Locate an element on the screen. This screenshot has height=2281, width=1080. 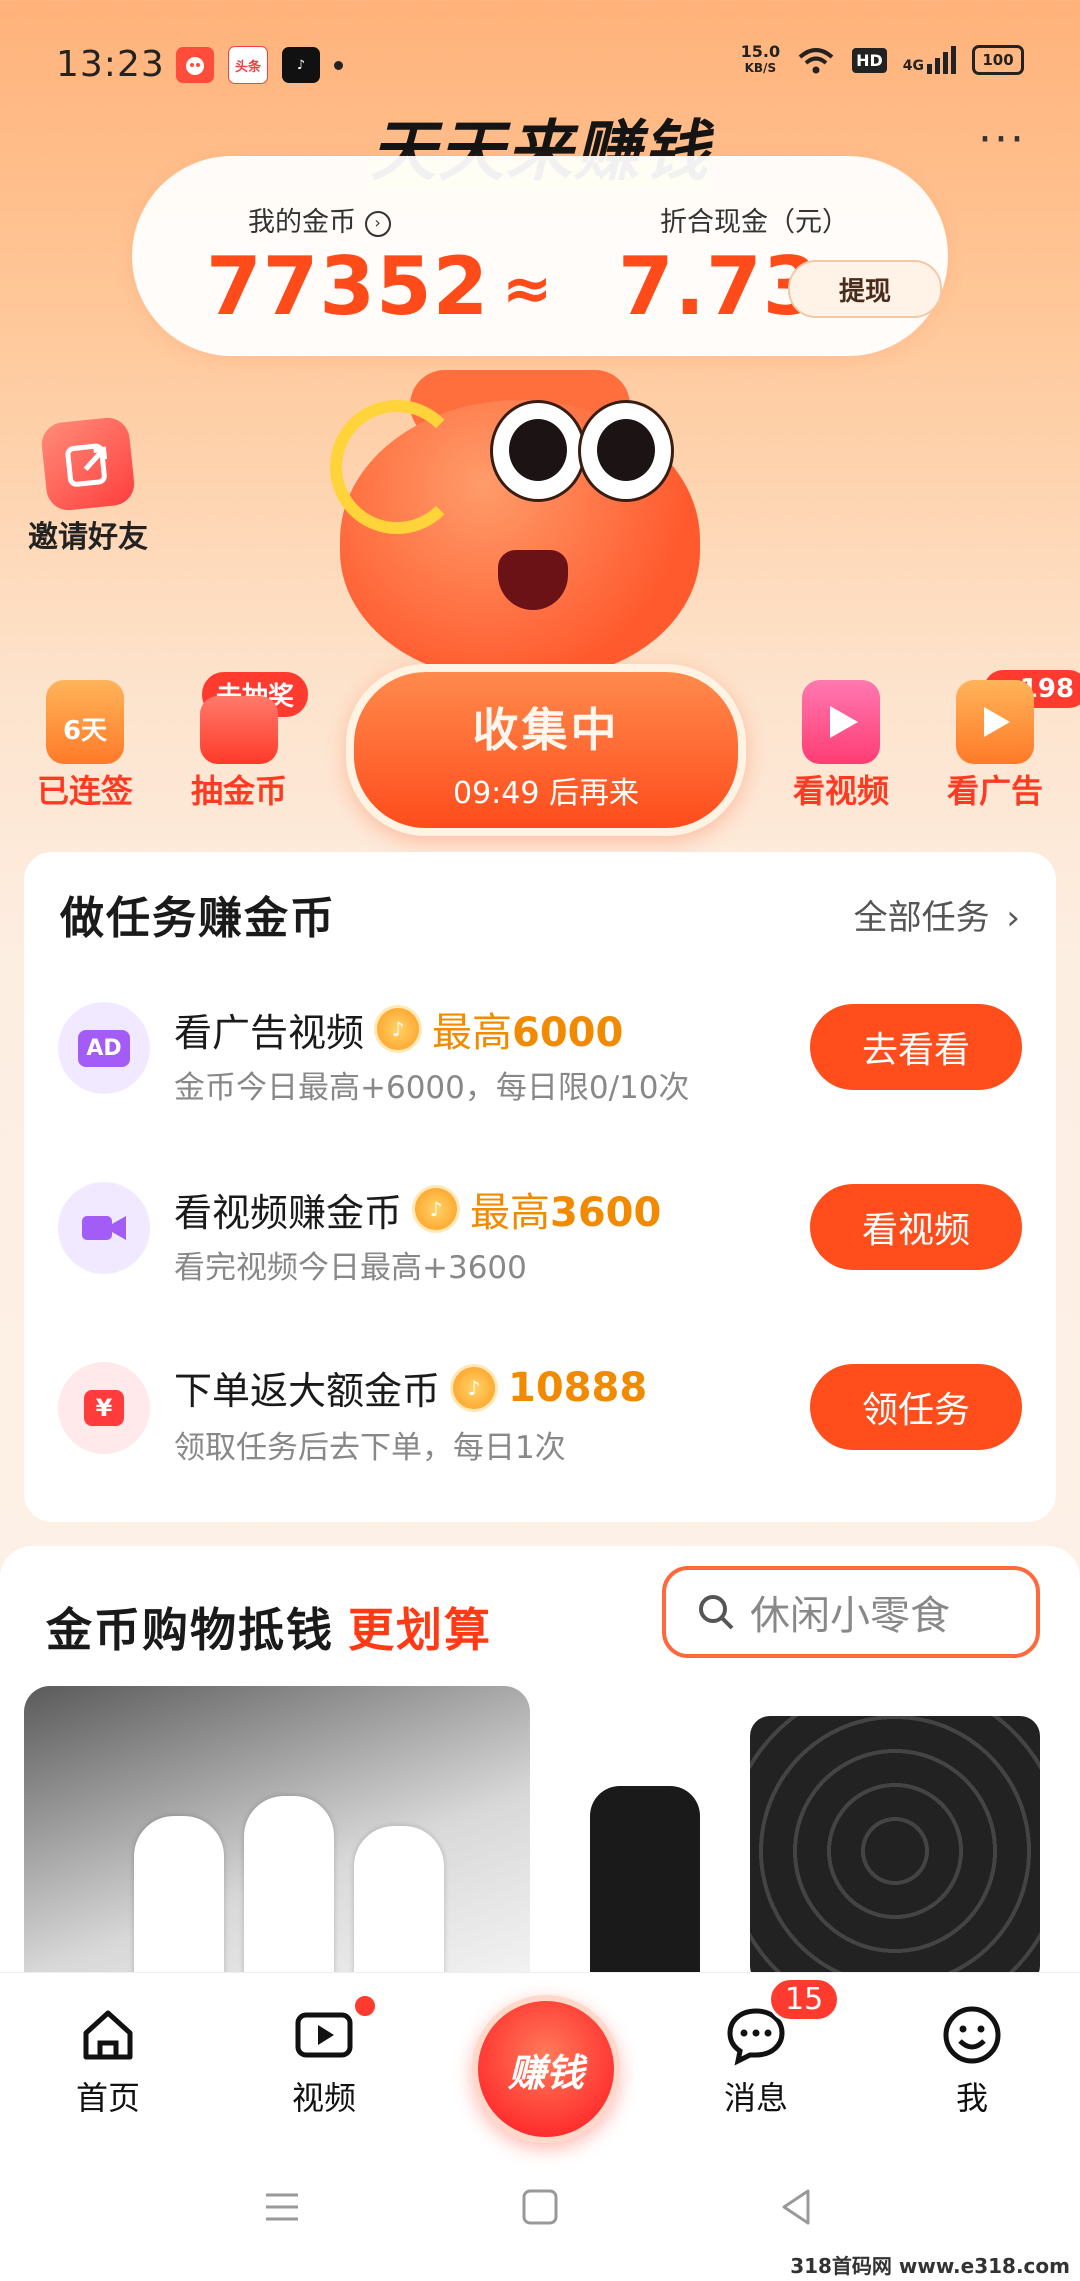
video-icon is located at coordinates (335, 2030).